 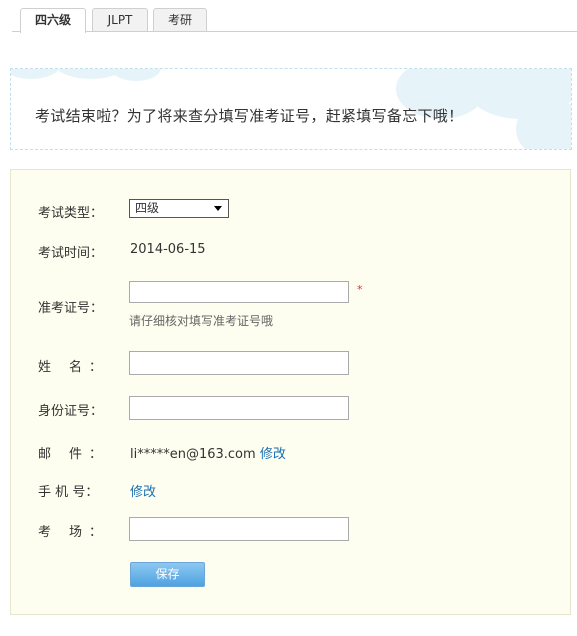 What do you see at coordinates (193, 454) in the screenshot?
I see `email-value: li*****en@163.com` at bounding box center [193, 454].